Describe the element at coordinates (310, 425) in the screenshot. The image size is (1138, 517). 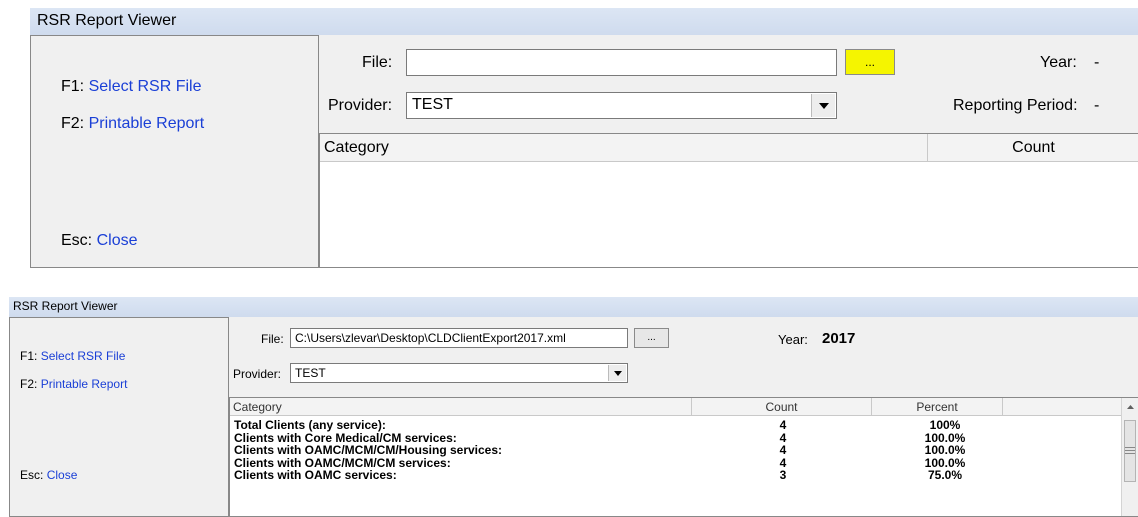
I see `row-category: Total Clients (any service):` at that location.